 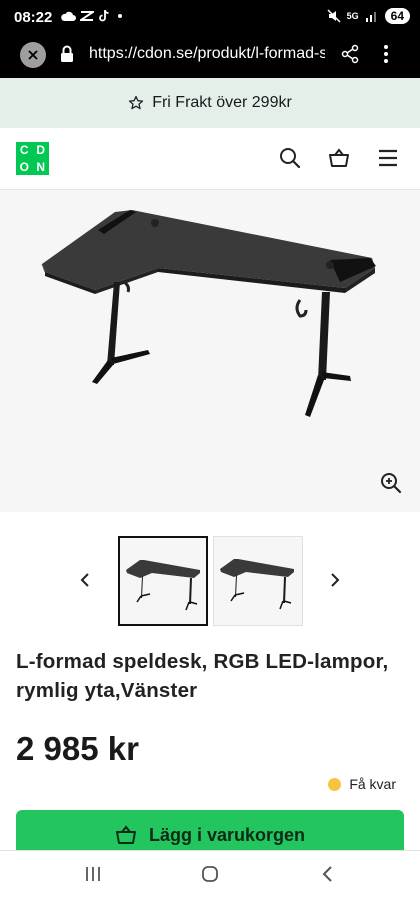 I want to click on more-notifications-dot, so click(x=120, y=15).